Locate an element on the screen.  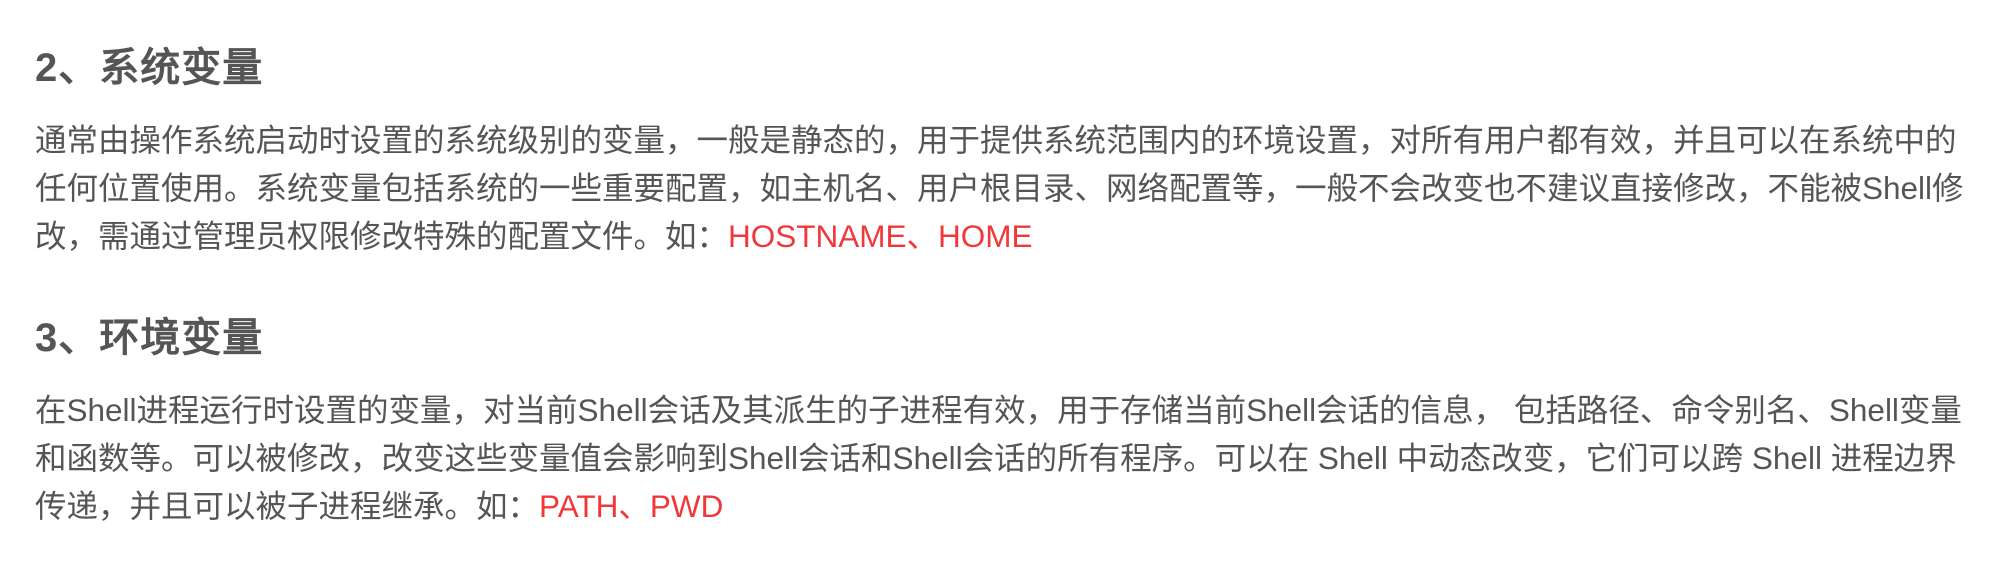
highlighted-example: HOSTNAME、HOME is located at coordinates (880, 236).